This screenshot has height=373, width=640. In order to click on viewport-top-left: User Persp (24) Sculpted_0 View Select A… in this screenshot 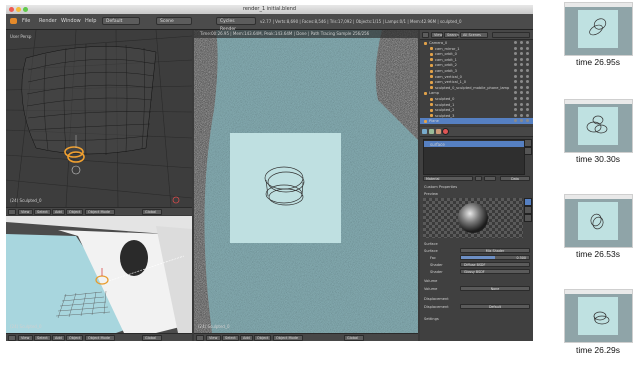, I will do `click(99, 122)`.